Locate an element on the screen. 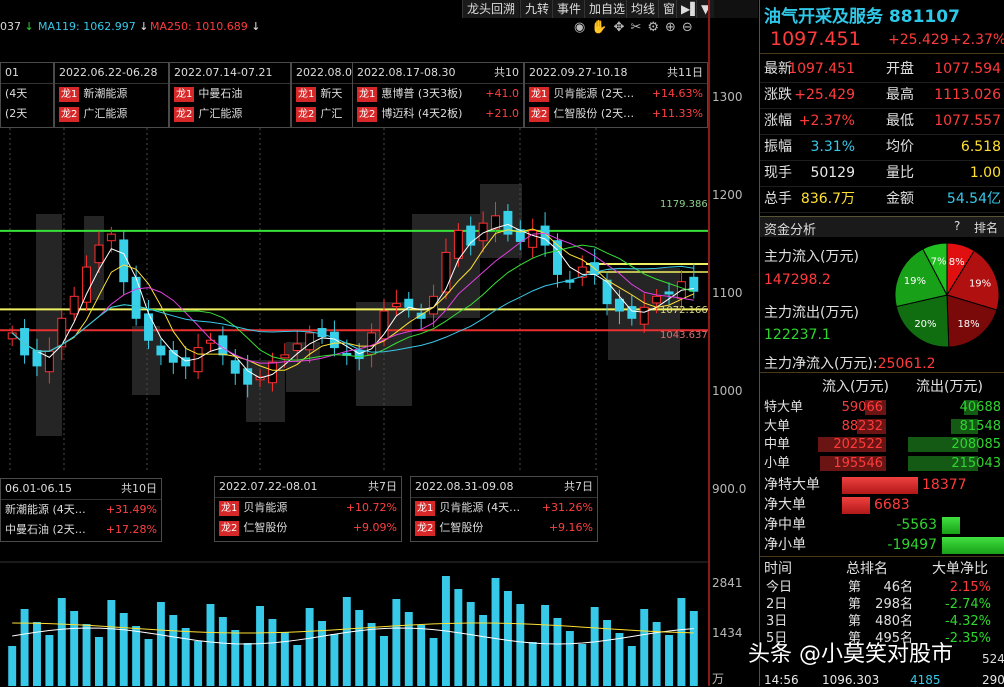 This screenshot has width=1004, height=687. price-tick-1300: 1300 is located at coordinates (727, 97).